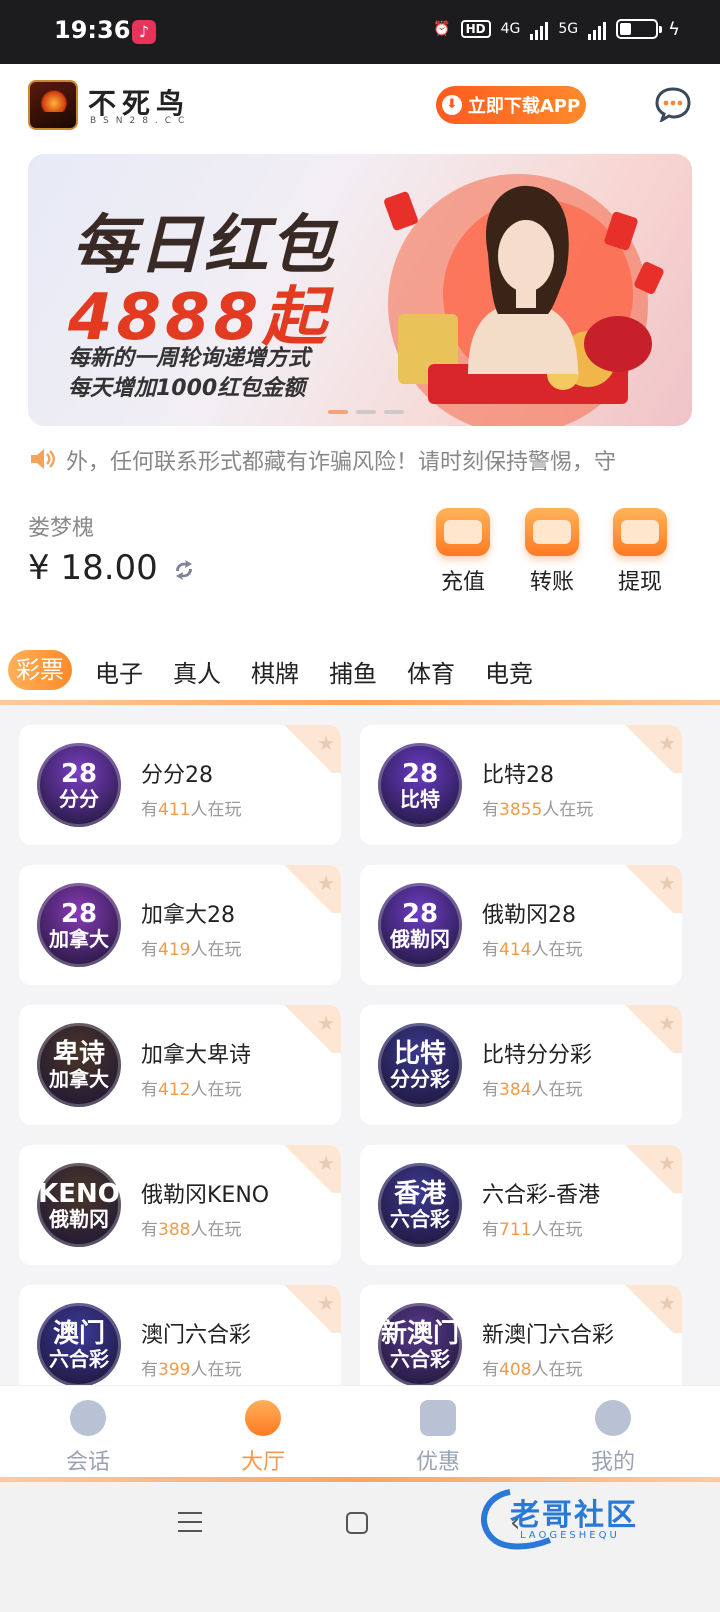 This screenshot has width=720, height=1612. I want to click on player-count: 有711人在玩, so click(532, 1227).